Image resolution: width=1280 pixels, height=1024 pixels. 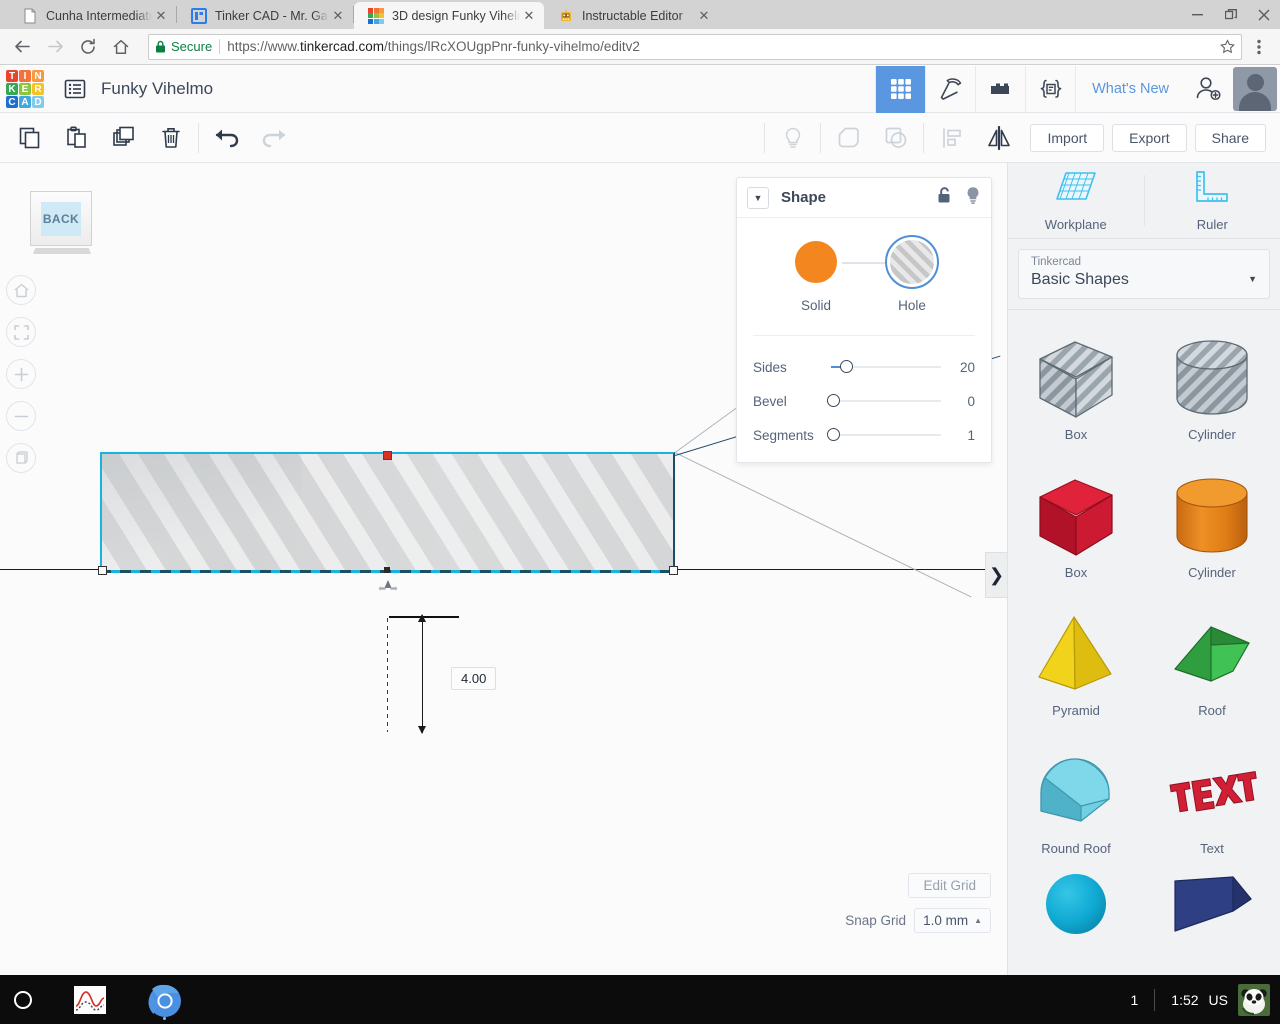 What do you see at coordinates (121, 47) in the screenshot?
I see `home-icon` at bounding box center [121, 47].